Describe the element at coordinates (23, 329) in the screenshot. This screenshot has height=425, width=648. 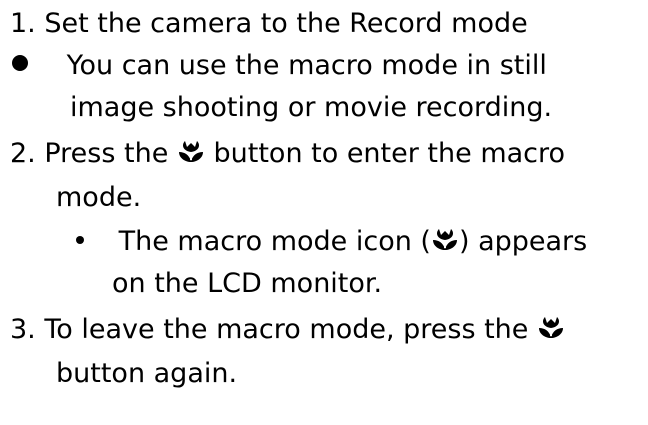
I see `step-3-number: 3.` at that location.